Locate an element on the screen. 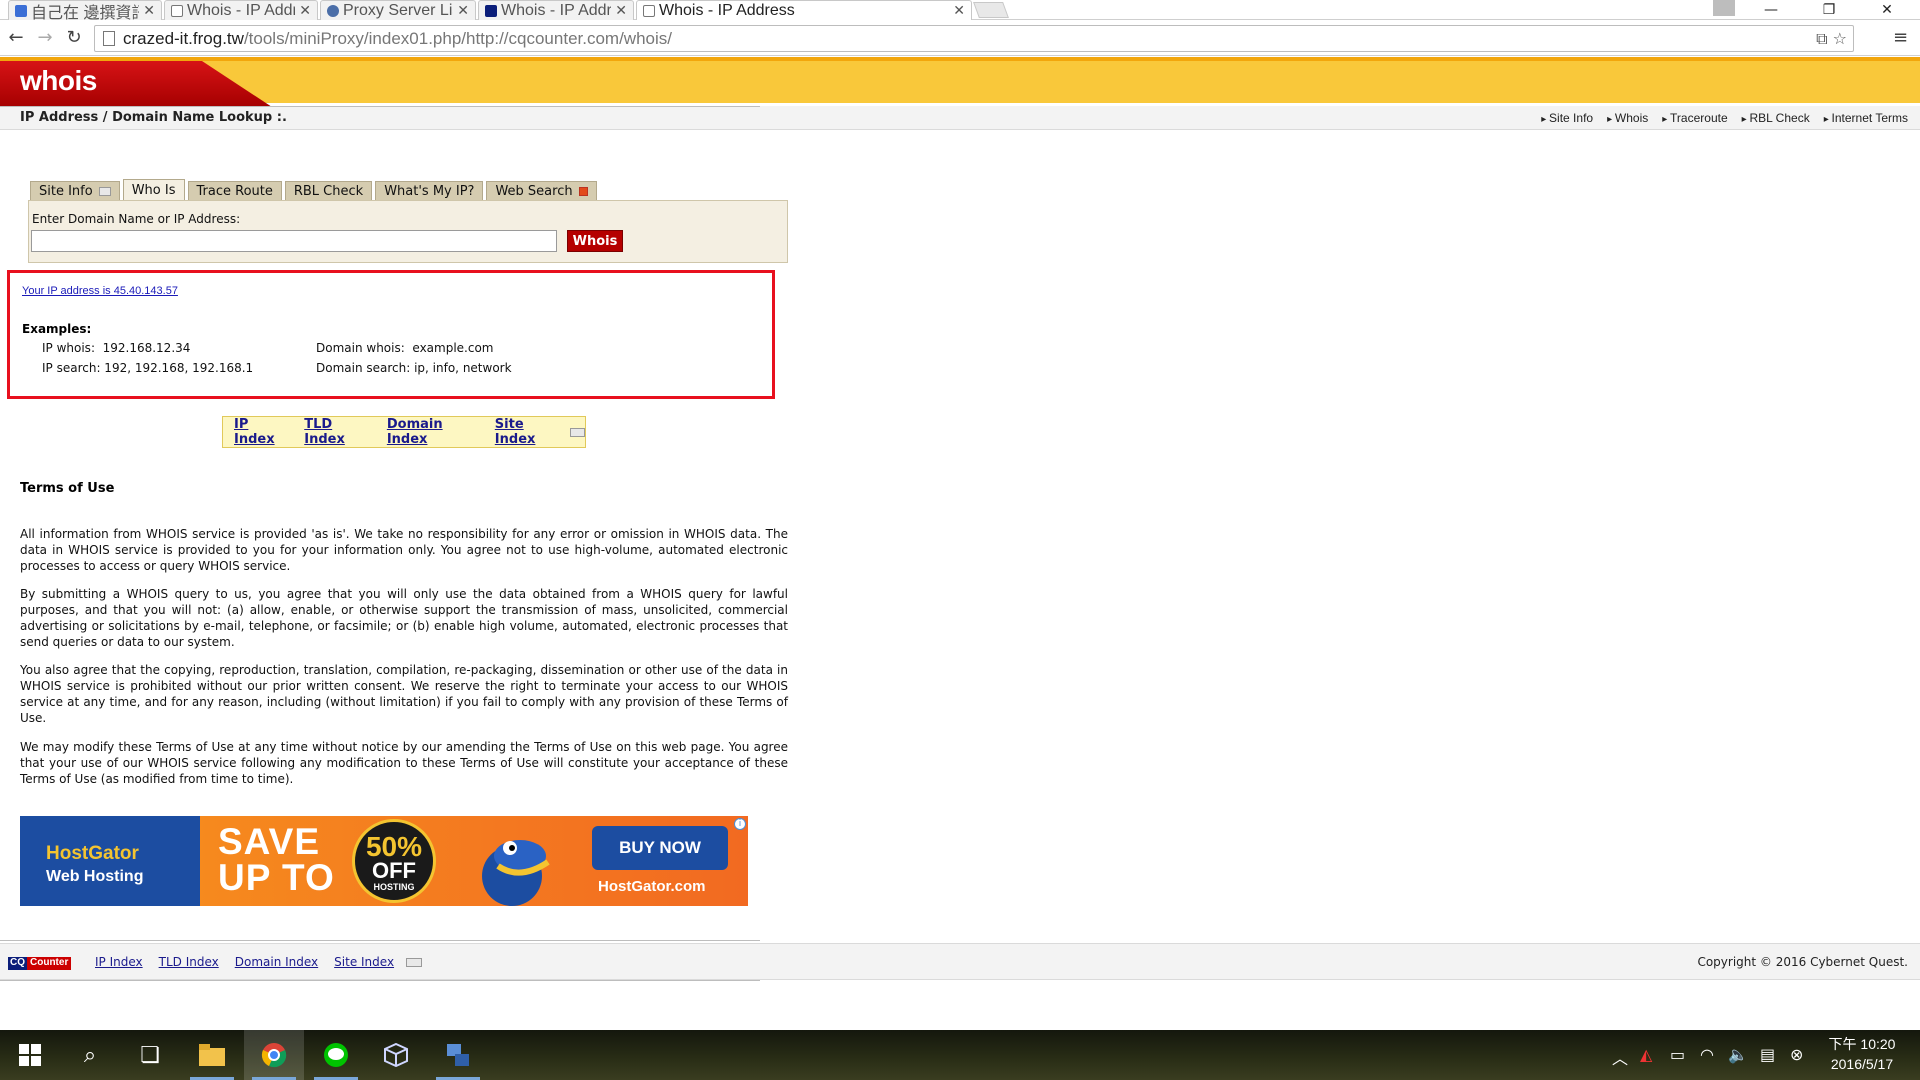 This screenshot has width=1920, height=1080. profile-icon is located at coordinates (1724, 8).